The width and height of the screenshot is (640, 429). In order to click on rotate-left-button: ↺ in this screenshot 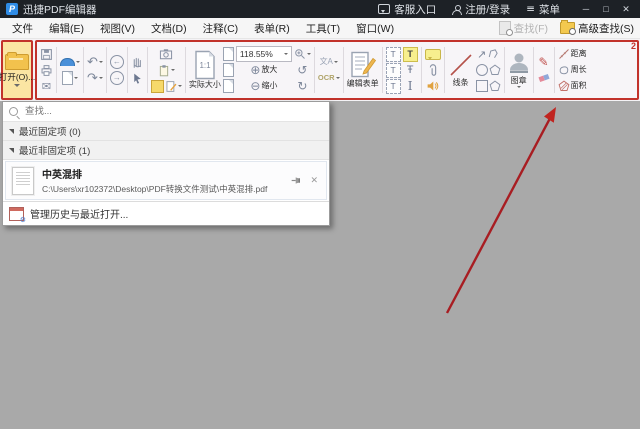, I will do `click(302, 70)`.